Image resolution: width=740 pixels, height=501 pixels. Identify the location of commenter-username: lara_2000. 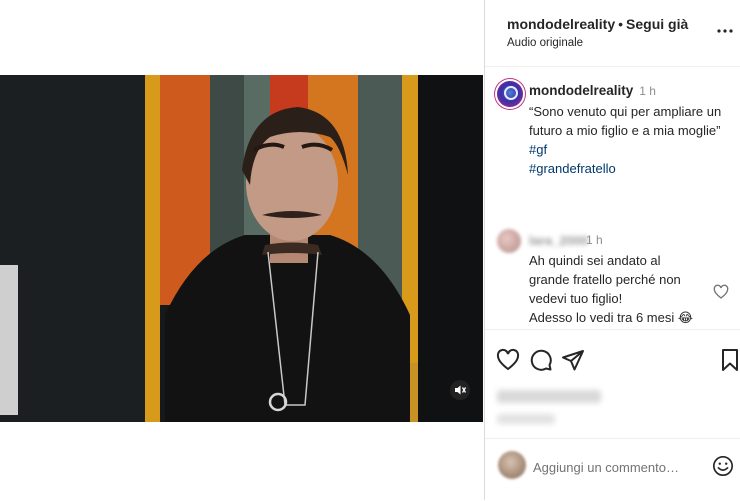
(558, 240).